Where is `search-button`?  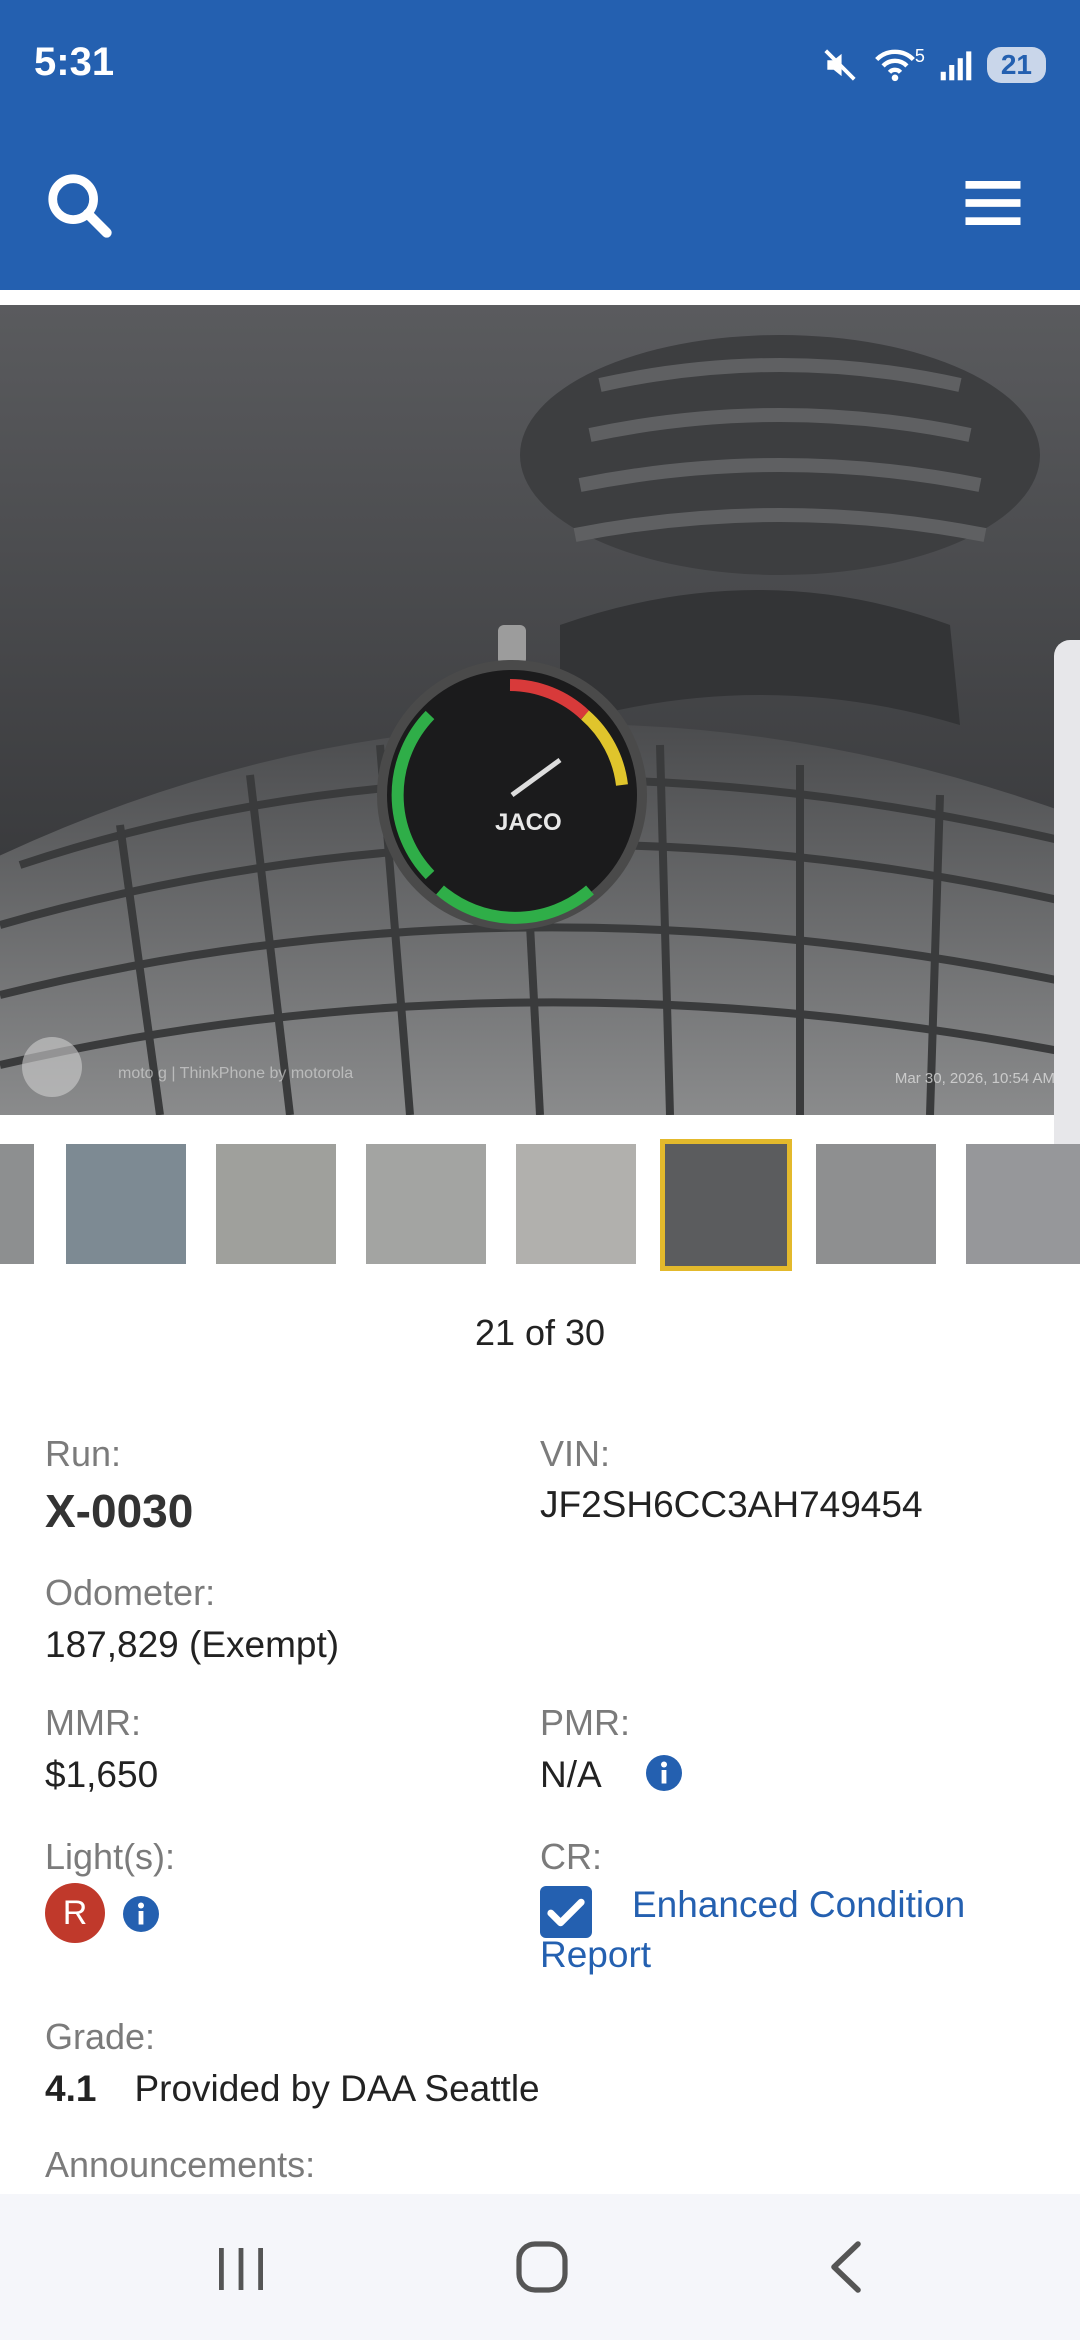 search-button is located at coordinates (84, 210).